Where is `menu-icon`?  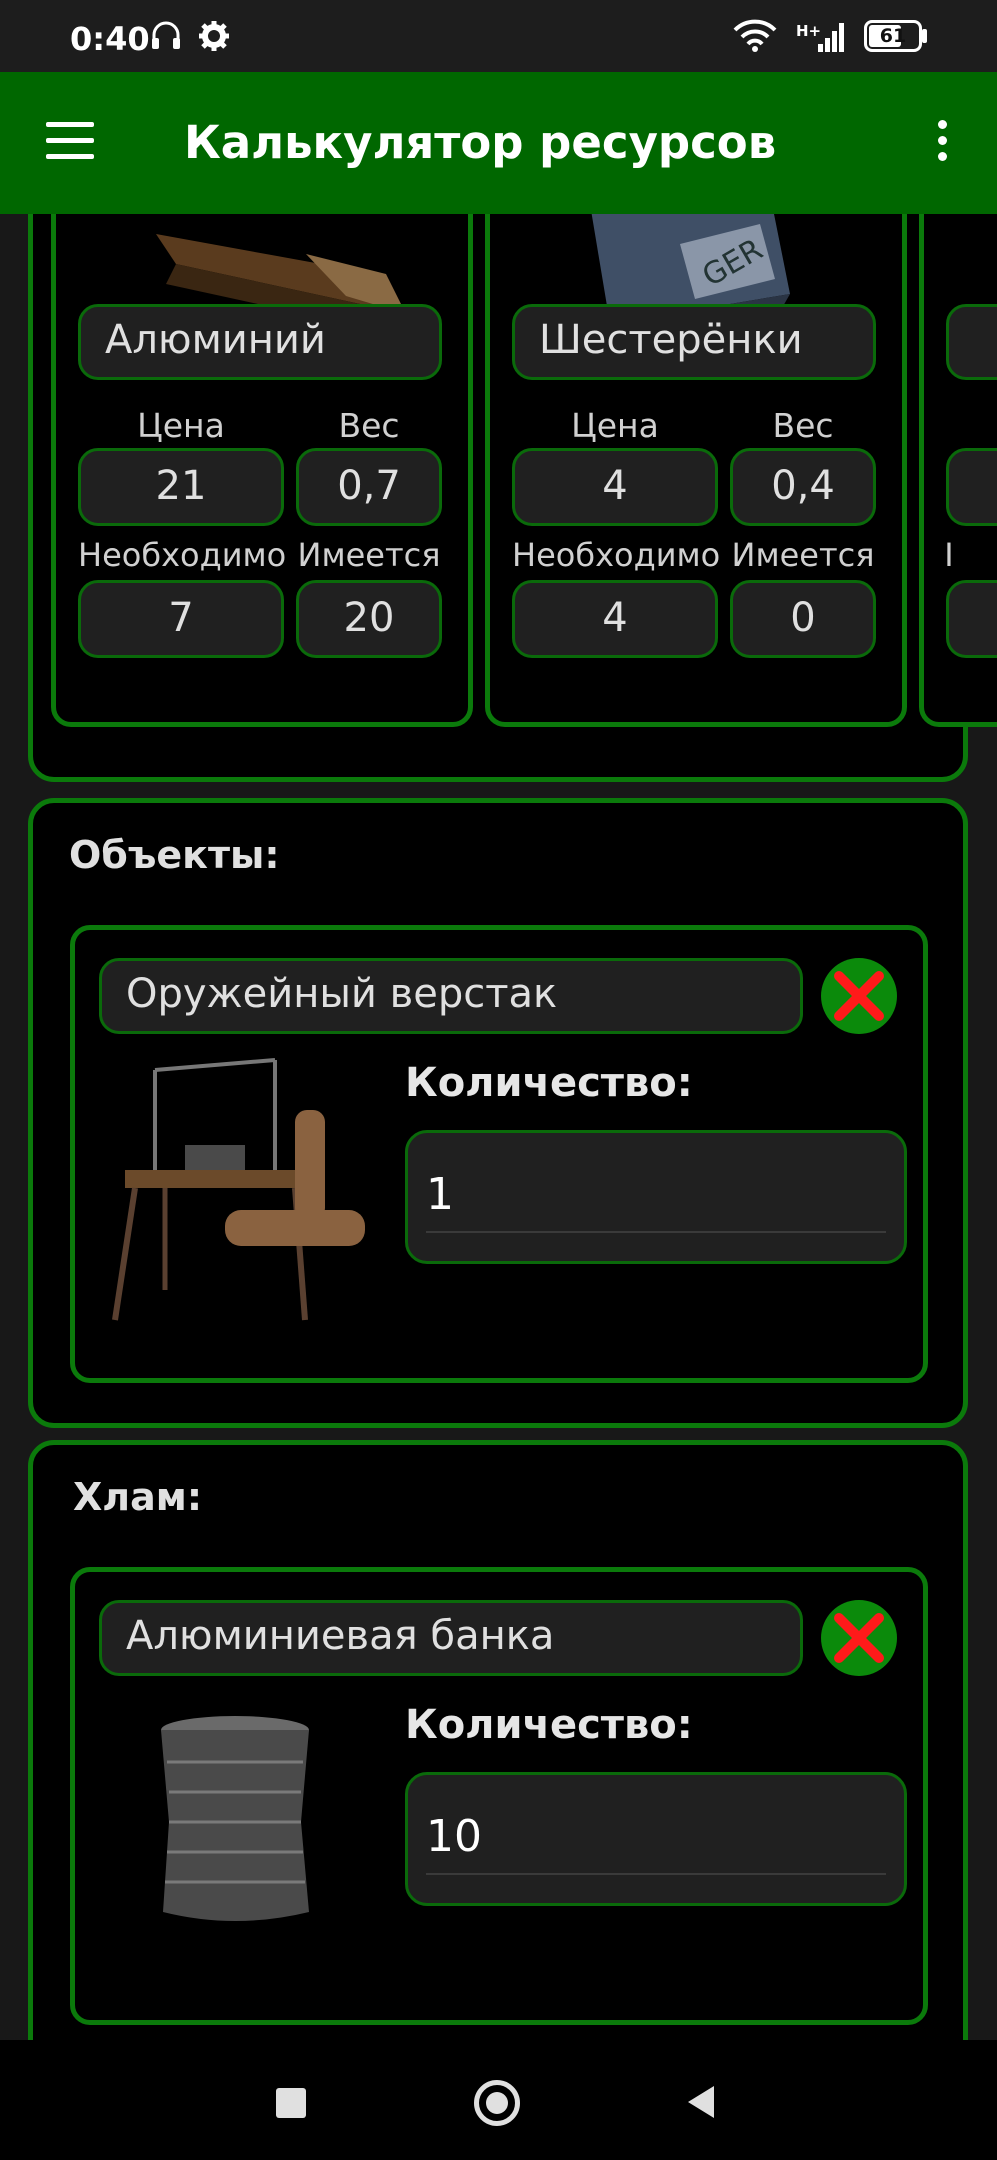 menu-icon is located at coordinates (71, 143).